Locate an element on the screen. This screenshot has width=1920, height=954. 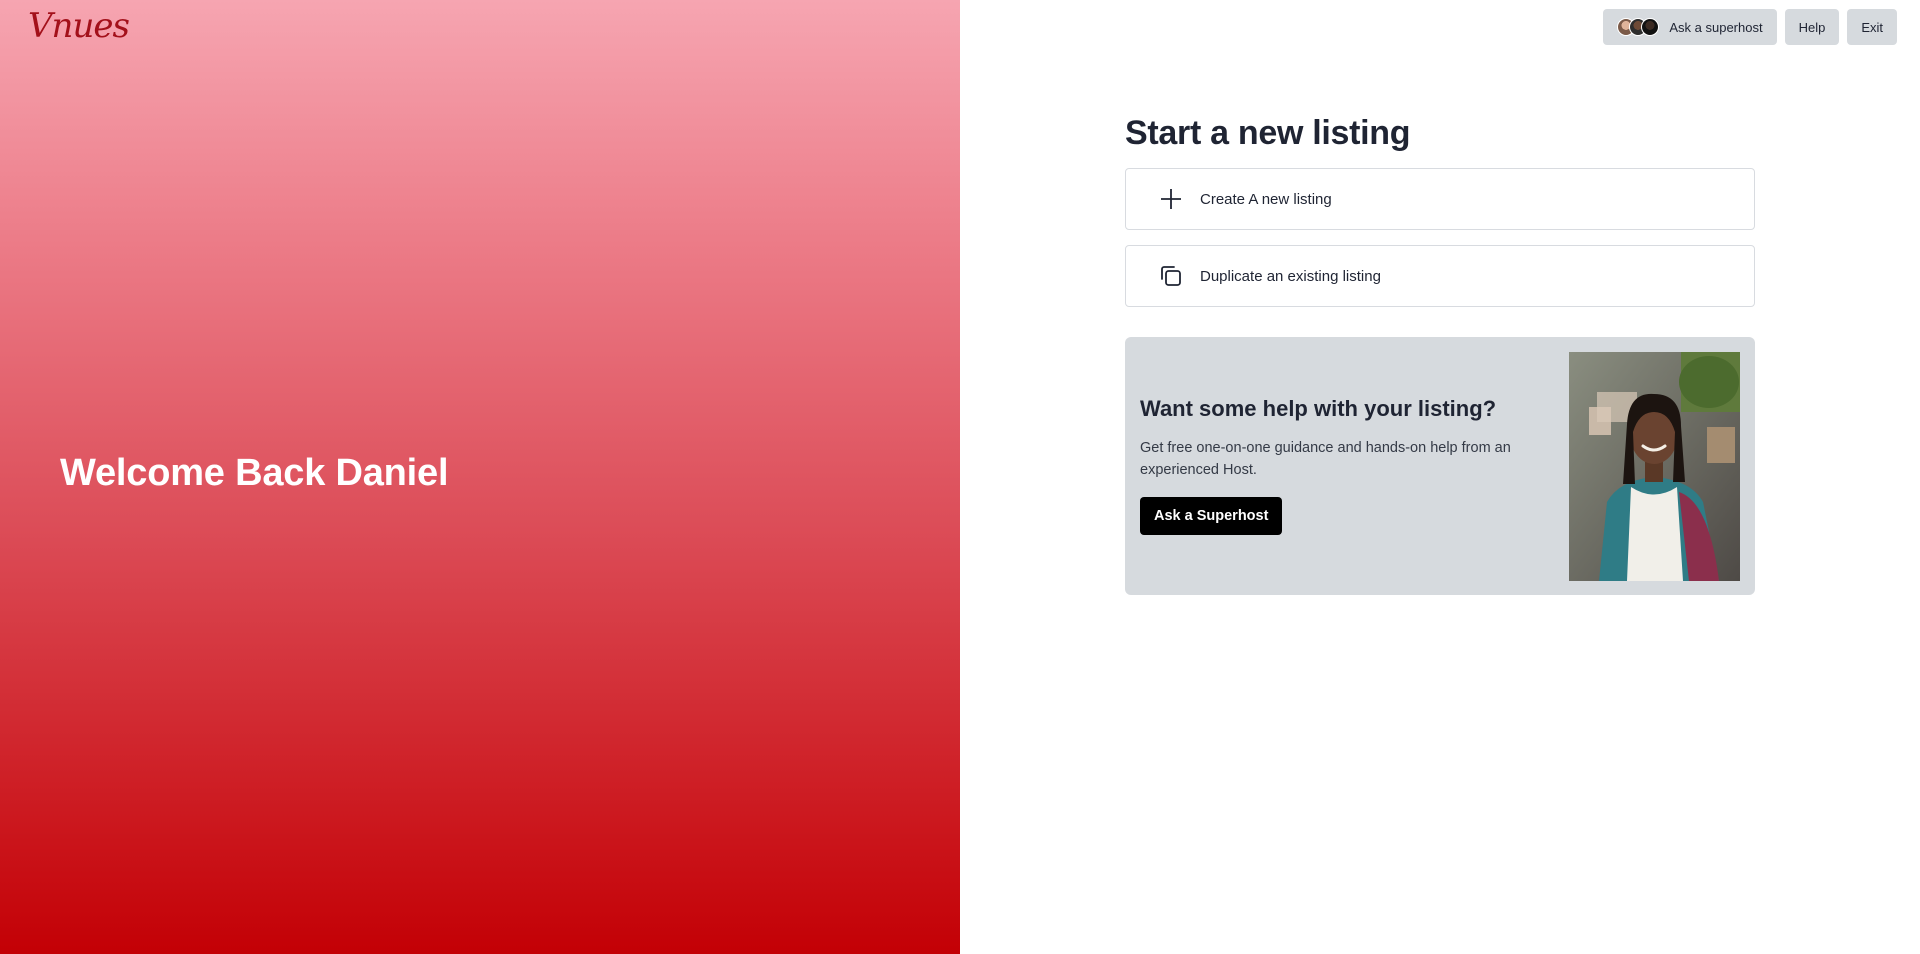
duplicate-icon is located at coordinates (1171, 276).